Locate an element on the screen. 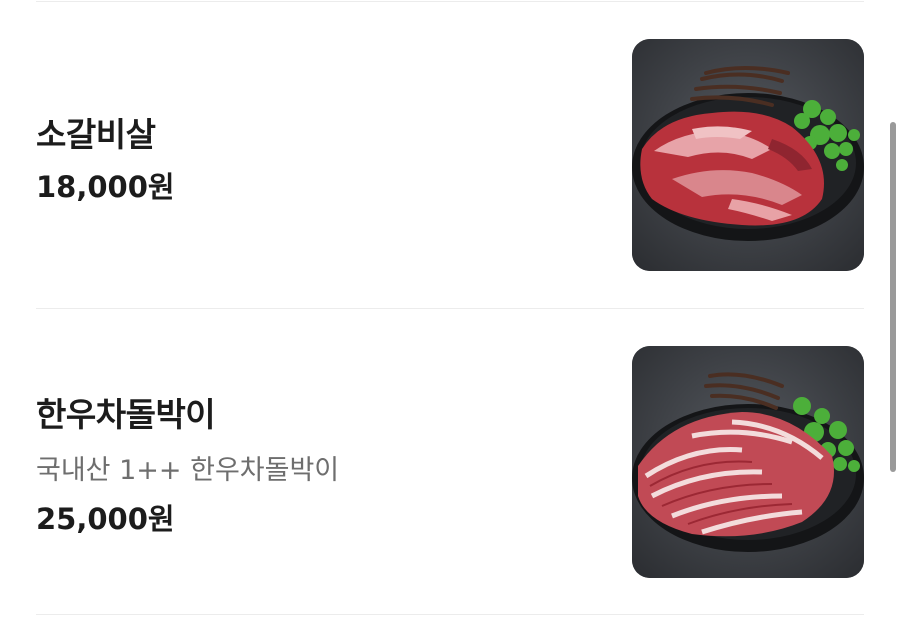  item-price: 25,000원 is located at coordinates (105, 519).